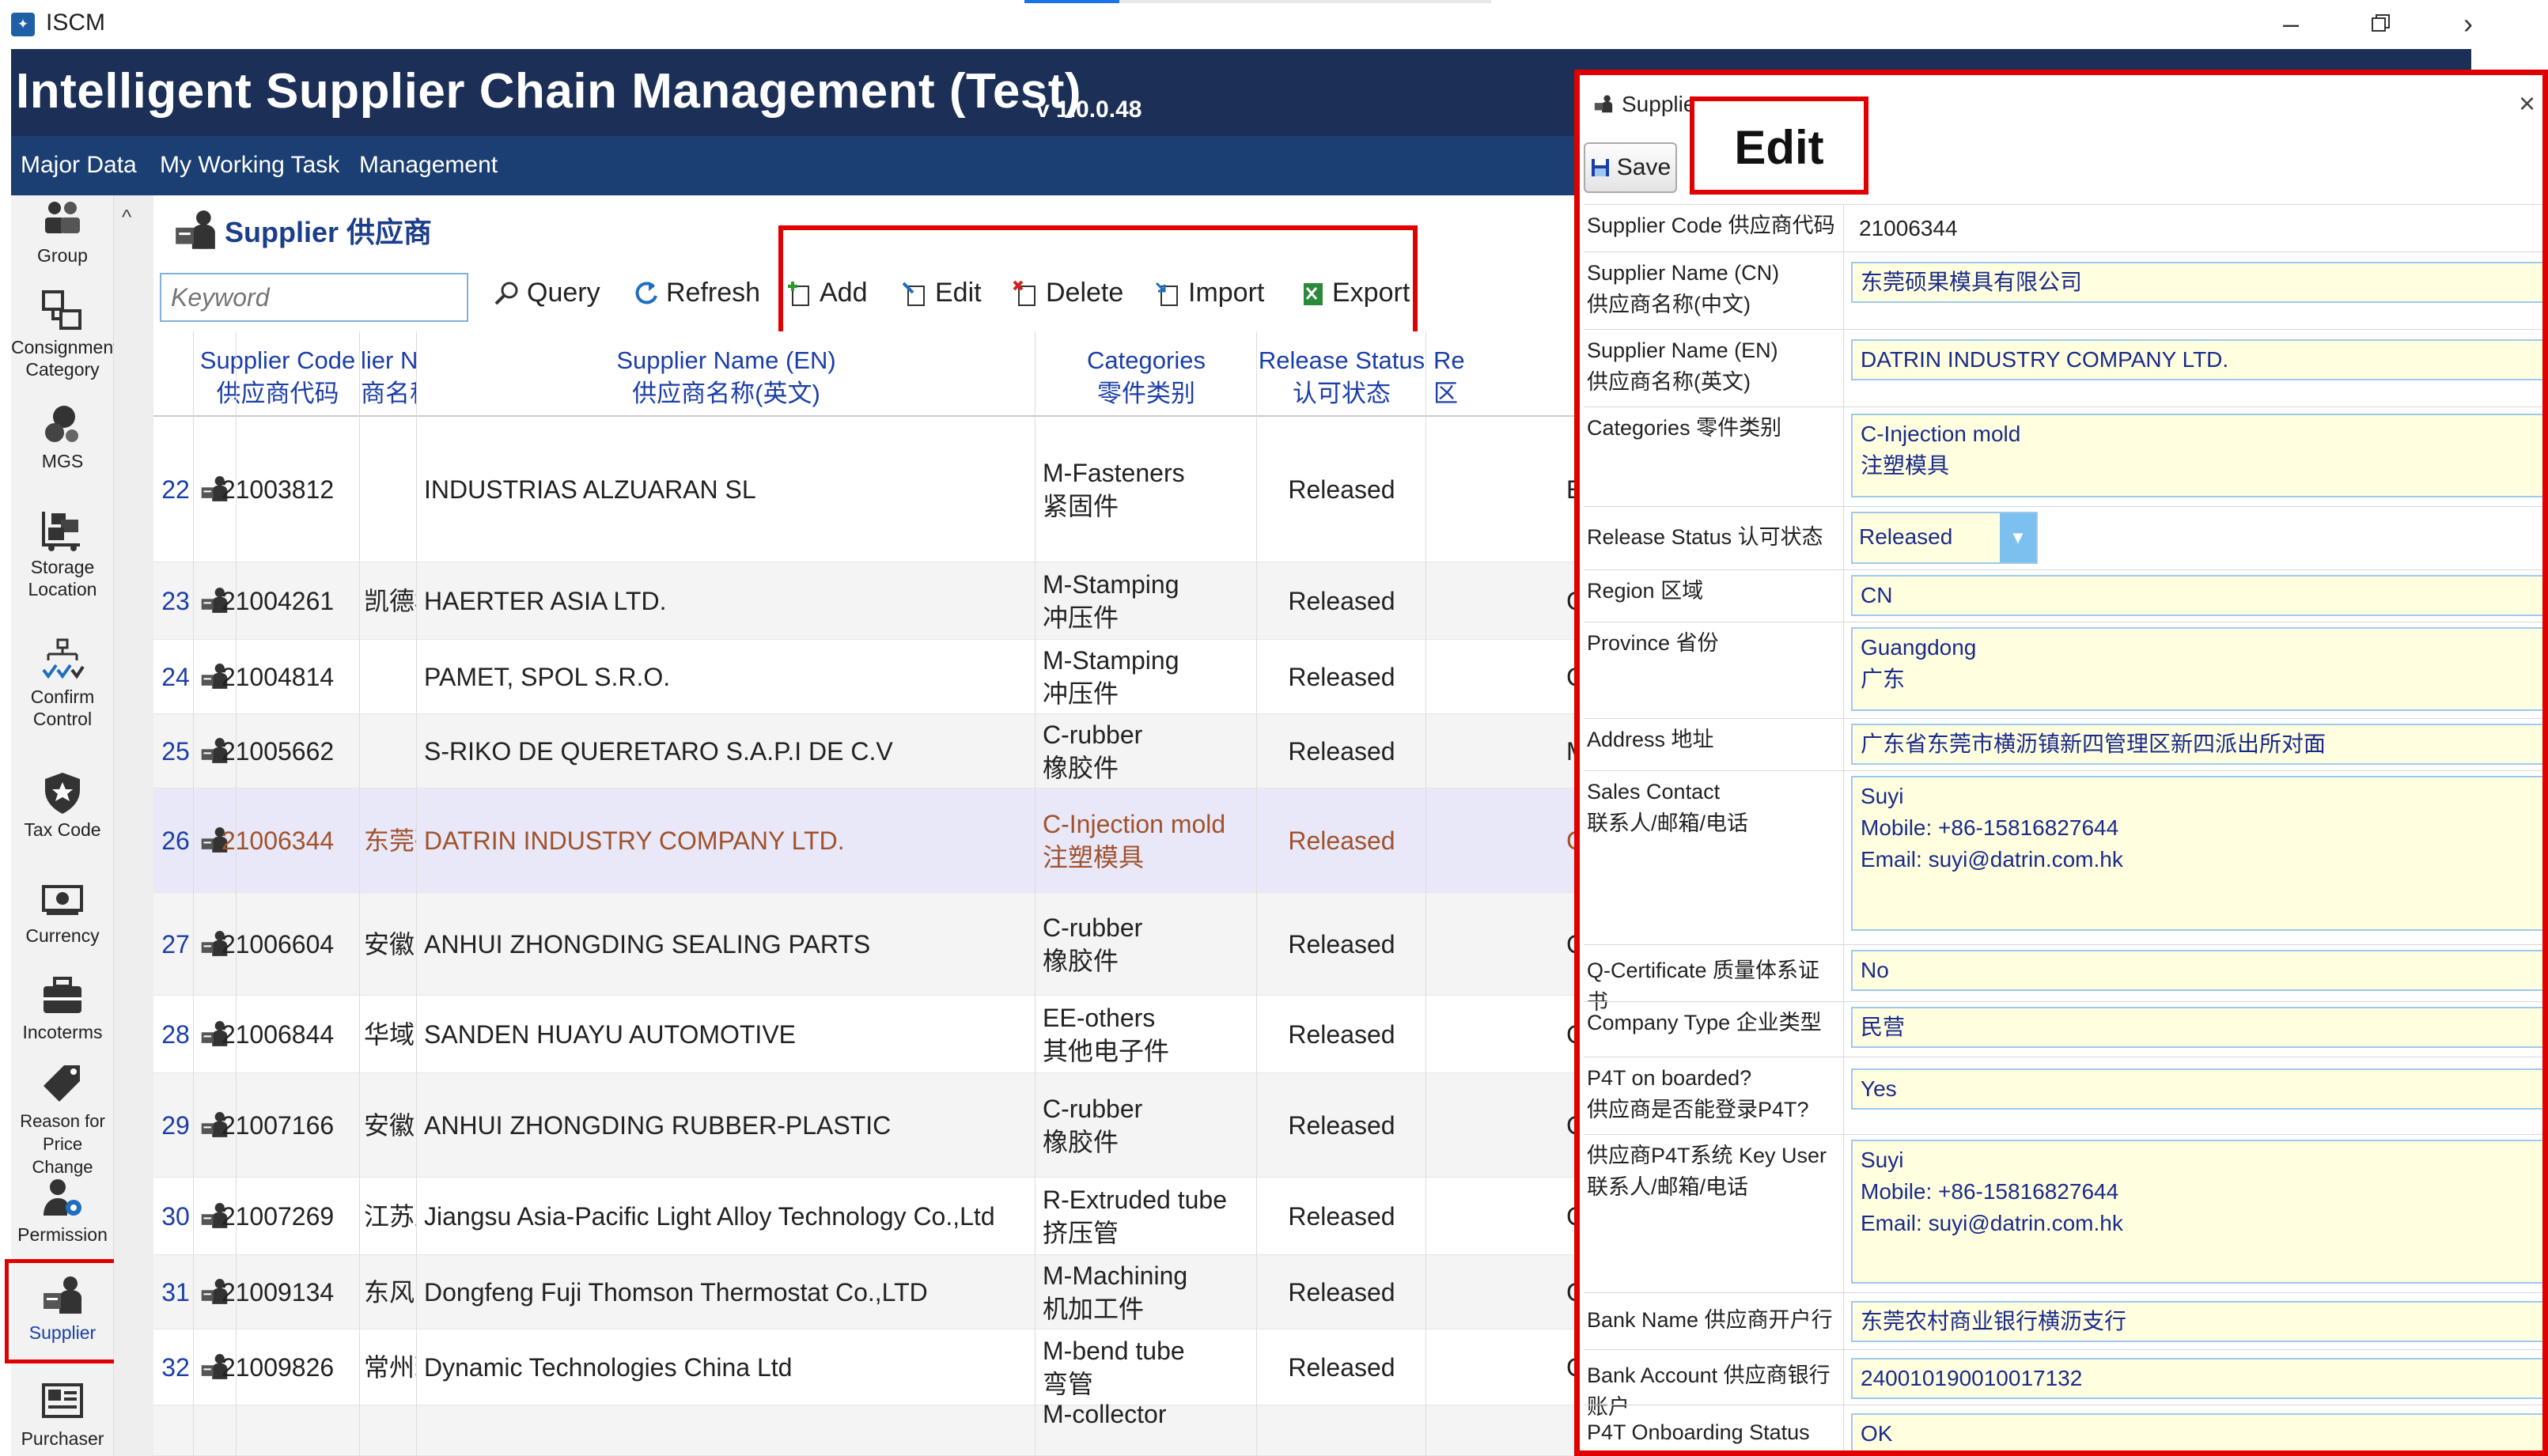 This screenshot has height=1456, width=2548. I want to click on permission-icon, so click(62, 1197).